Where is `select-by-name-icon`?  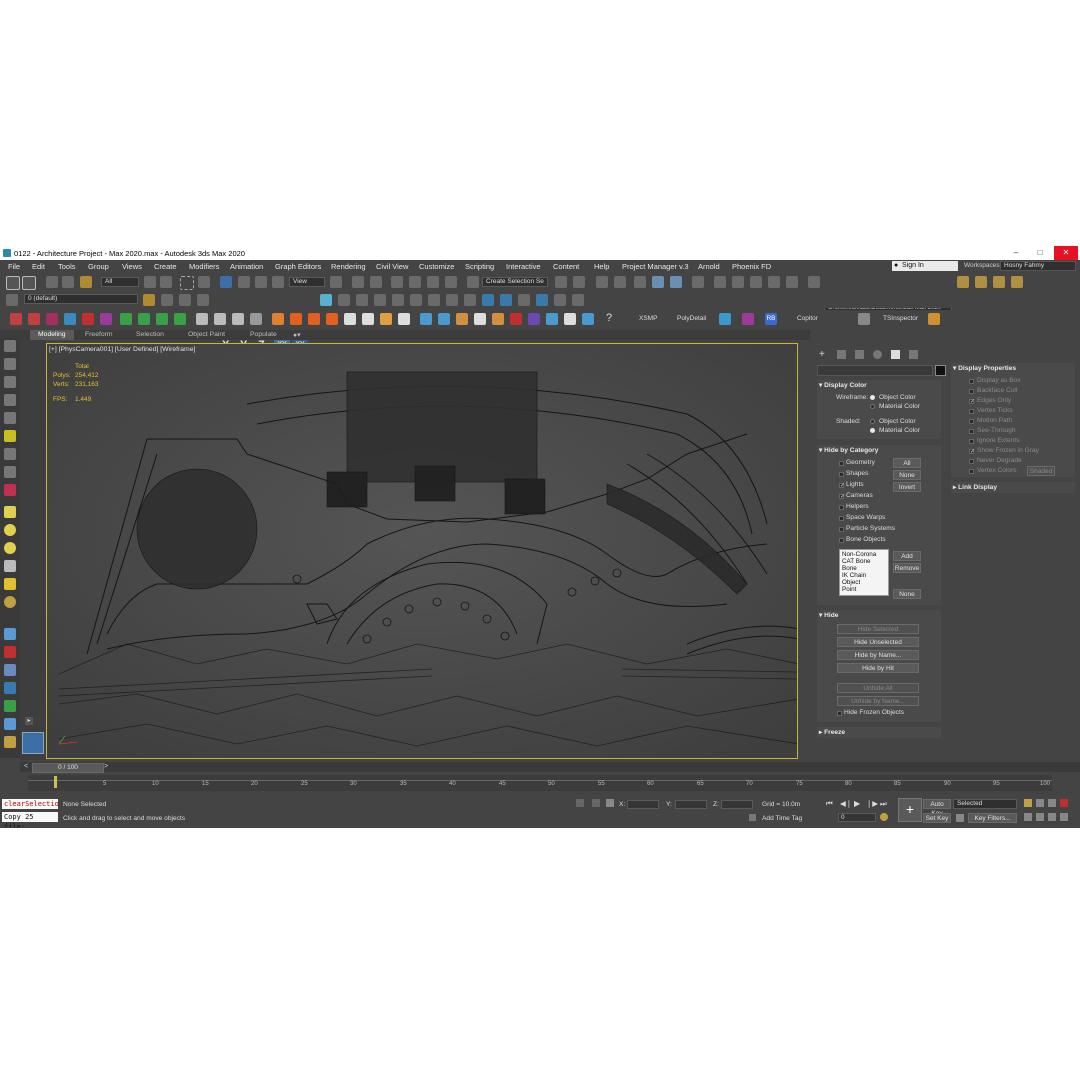
select-by-name-icon is located at coordinates (166, 282).